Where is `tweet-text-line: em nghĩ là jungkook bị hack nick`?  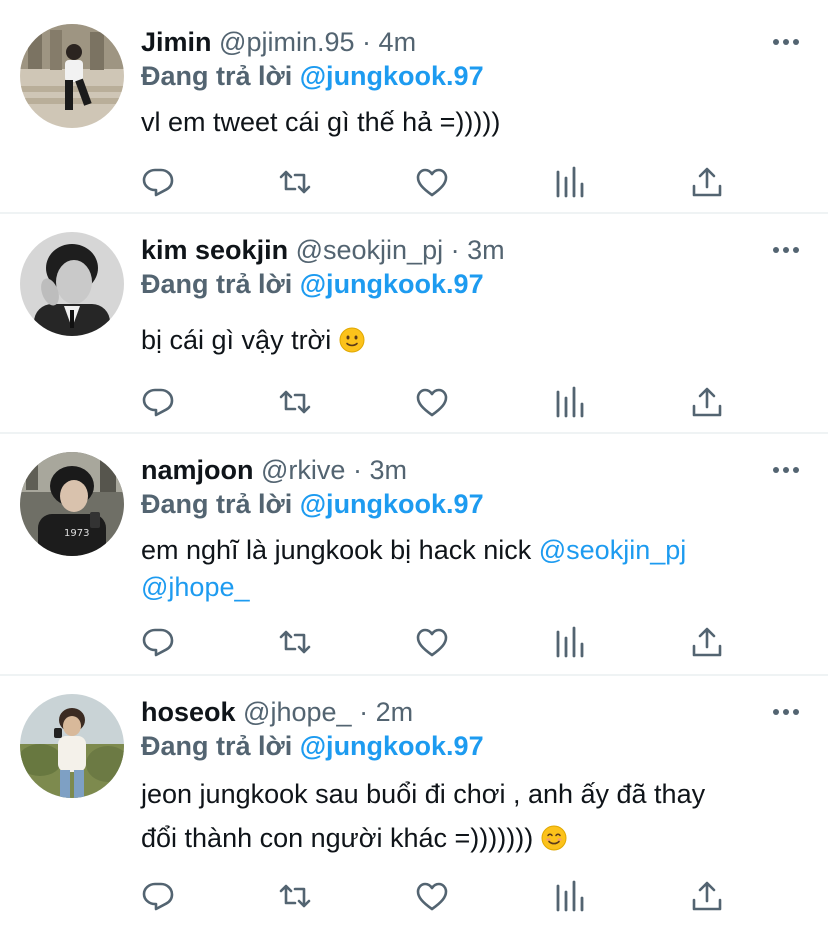 tweet-text-line: em nghĩ là jungkook bị hack nick is located at coordinates (336, 550).